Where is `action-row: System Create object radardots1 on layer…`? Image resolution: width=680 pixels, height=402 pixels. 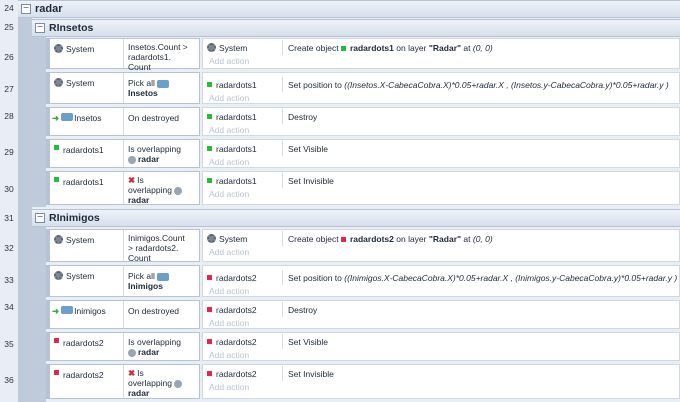
action-row: System Create object radardots1 on layer… is located at coordinates (441, 47).